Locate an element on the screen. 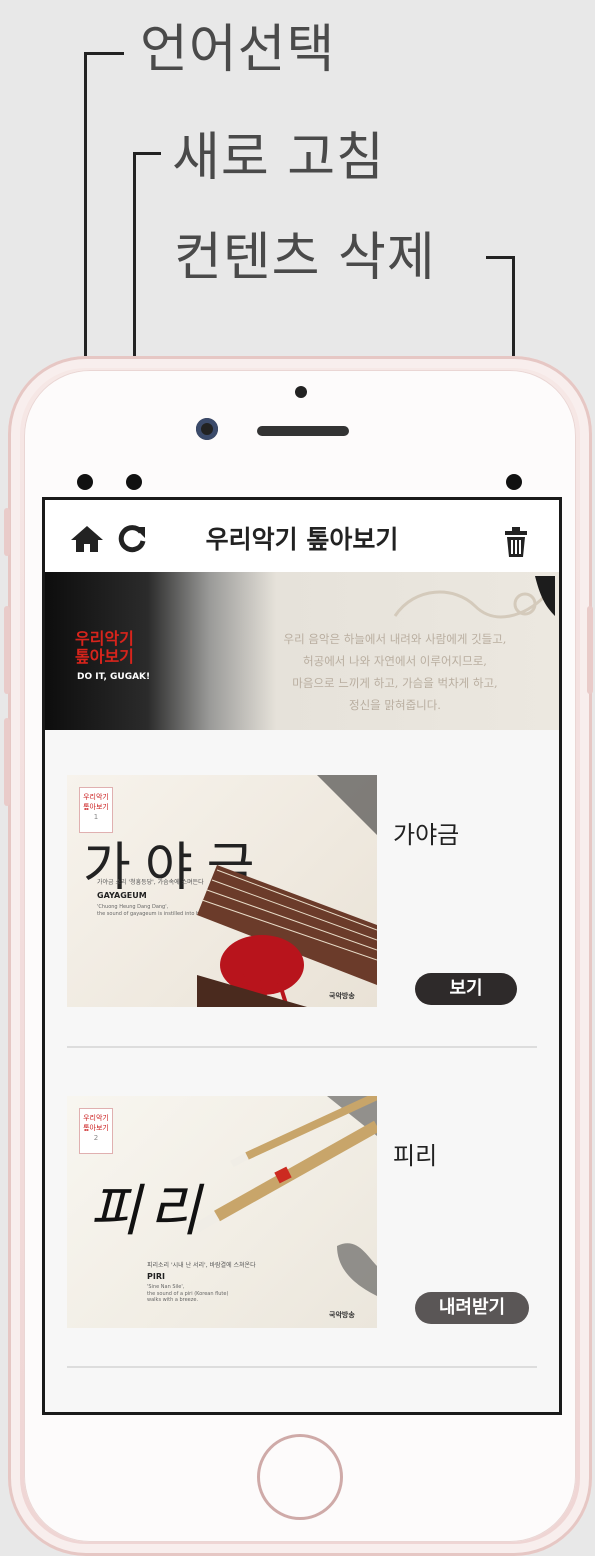 The width and height of the screenshot is (595, 1556). banner-logo: 우리악기 톺아보기 is located at coordinates (104, 648).